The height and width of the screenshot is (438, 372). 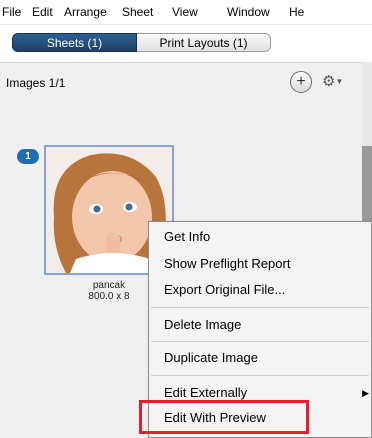 I want to click on images-count-title: Images 1/1, so click(x=36, y=83).